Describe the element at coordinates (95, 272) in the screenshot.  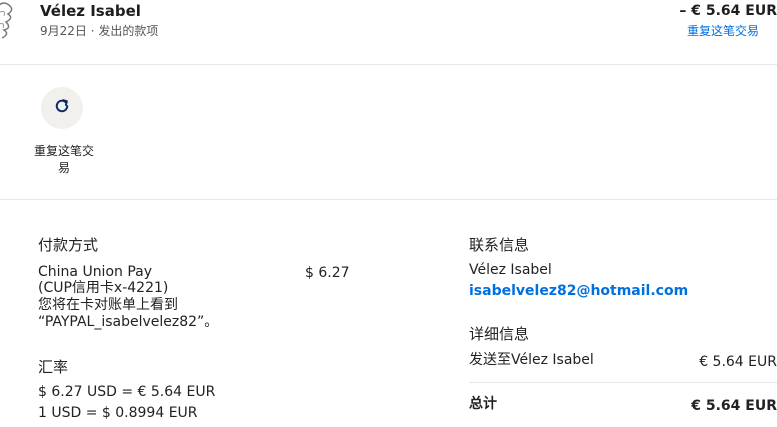
I see `payment-method-name: China Union Pay` at that location.